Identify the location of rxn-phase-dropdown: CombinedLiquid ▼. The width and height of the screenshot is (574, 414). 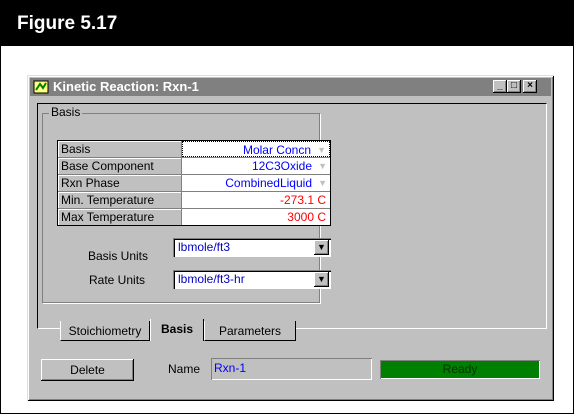
(256, 183).